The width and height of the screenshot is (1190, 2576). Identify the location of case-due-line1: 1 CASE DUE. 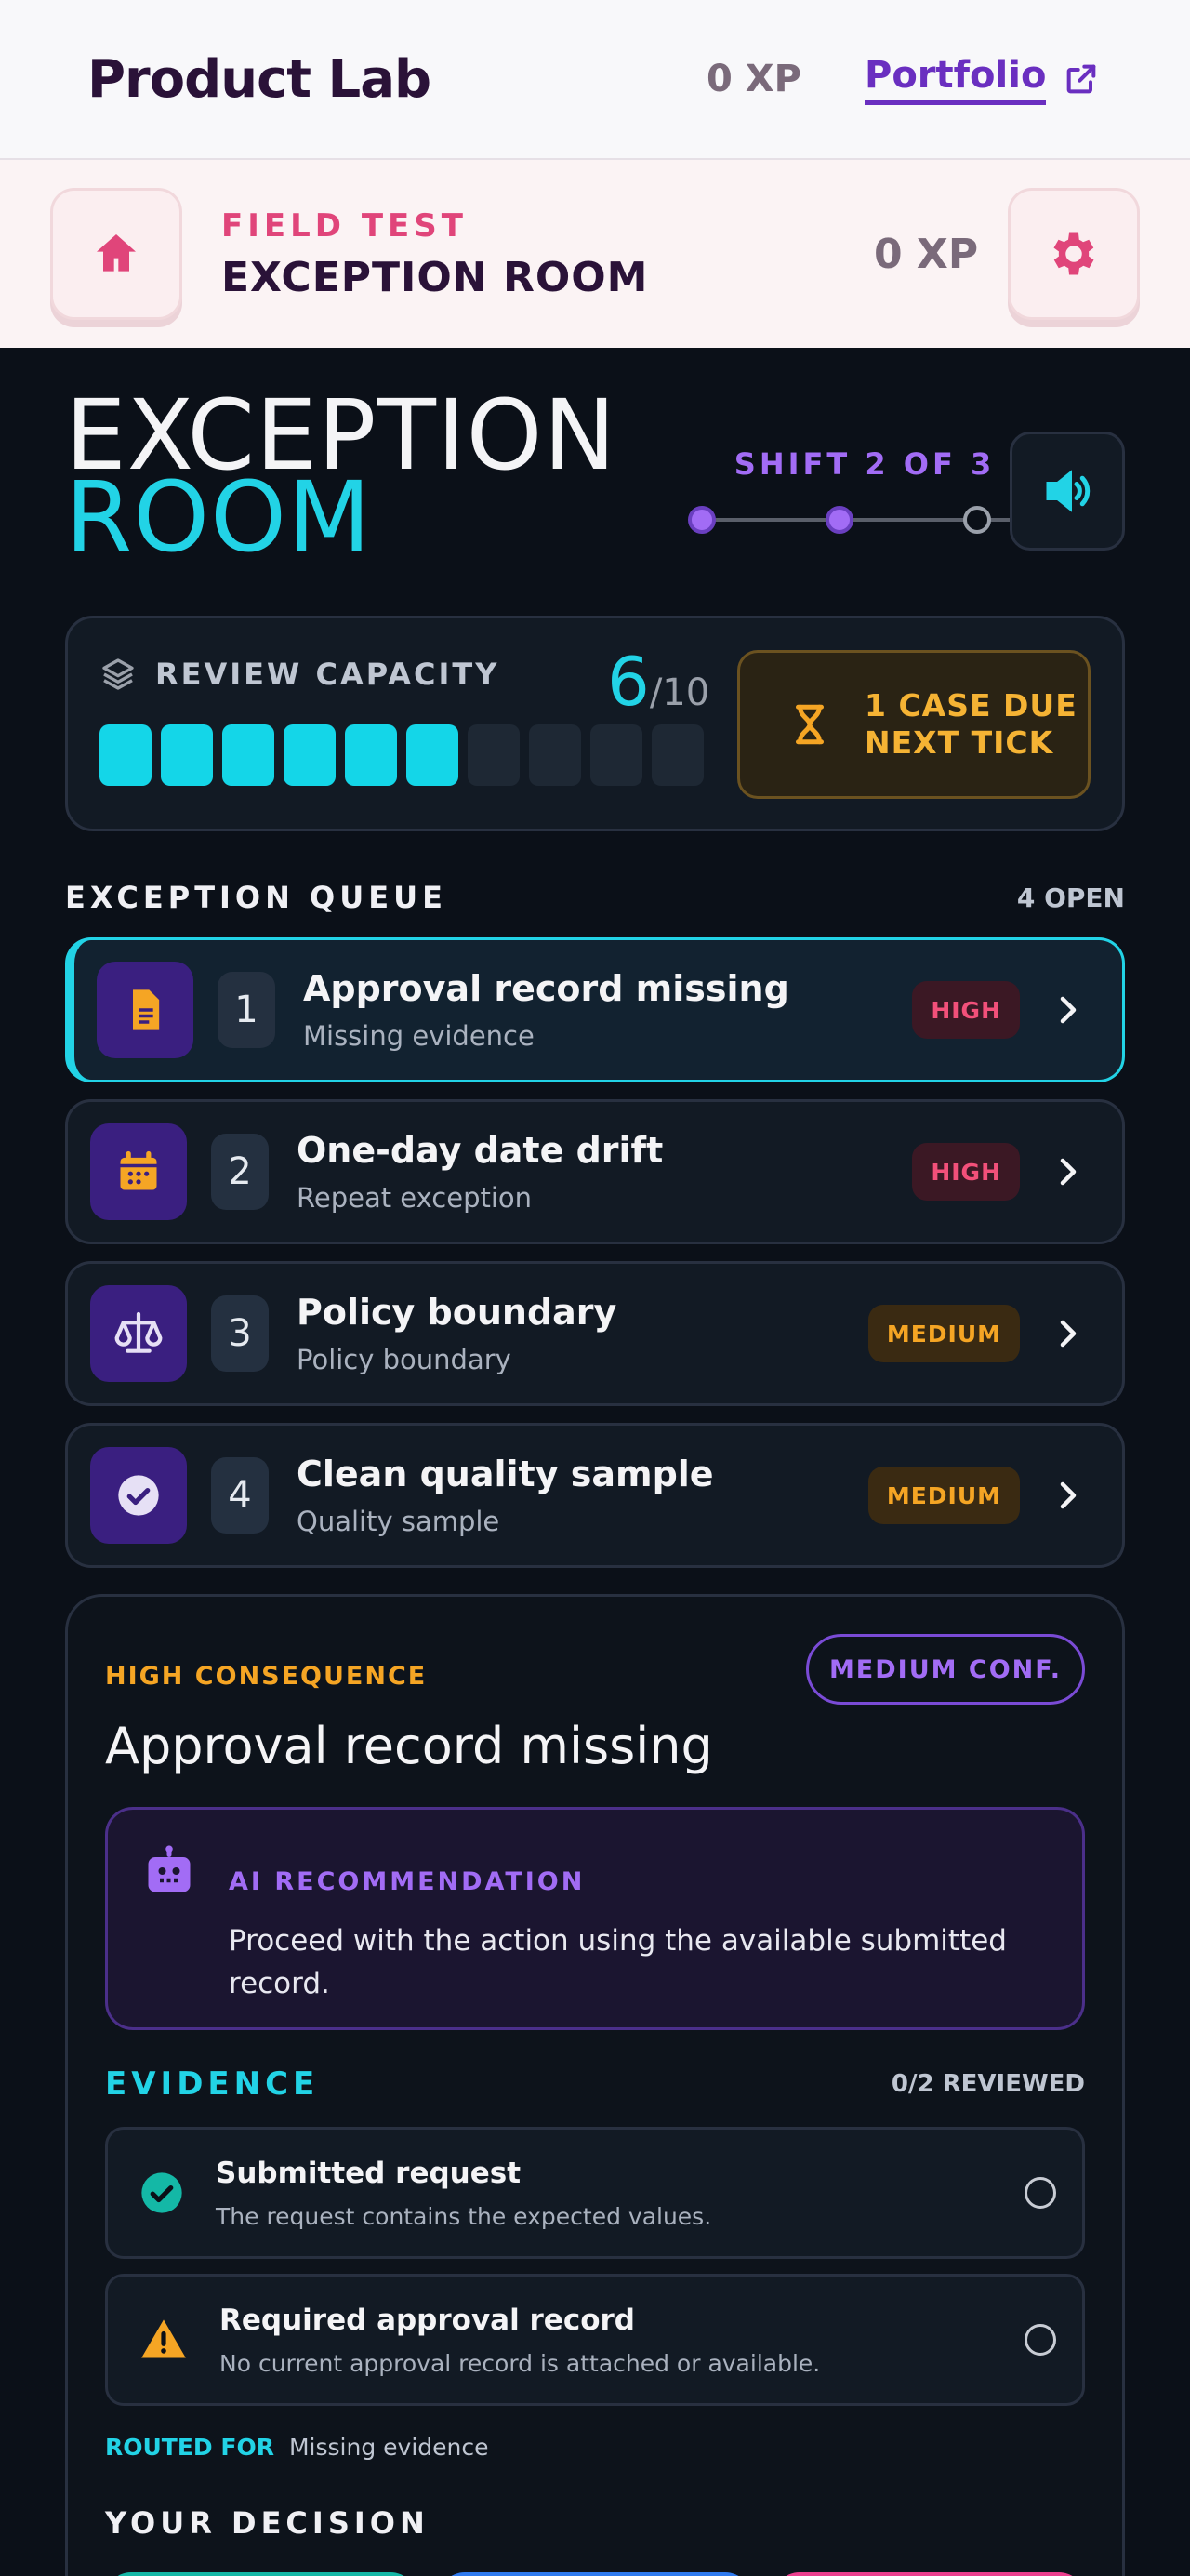
(971, 705).